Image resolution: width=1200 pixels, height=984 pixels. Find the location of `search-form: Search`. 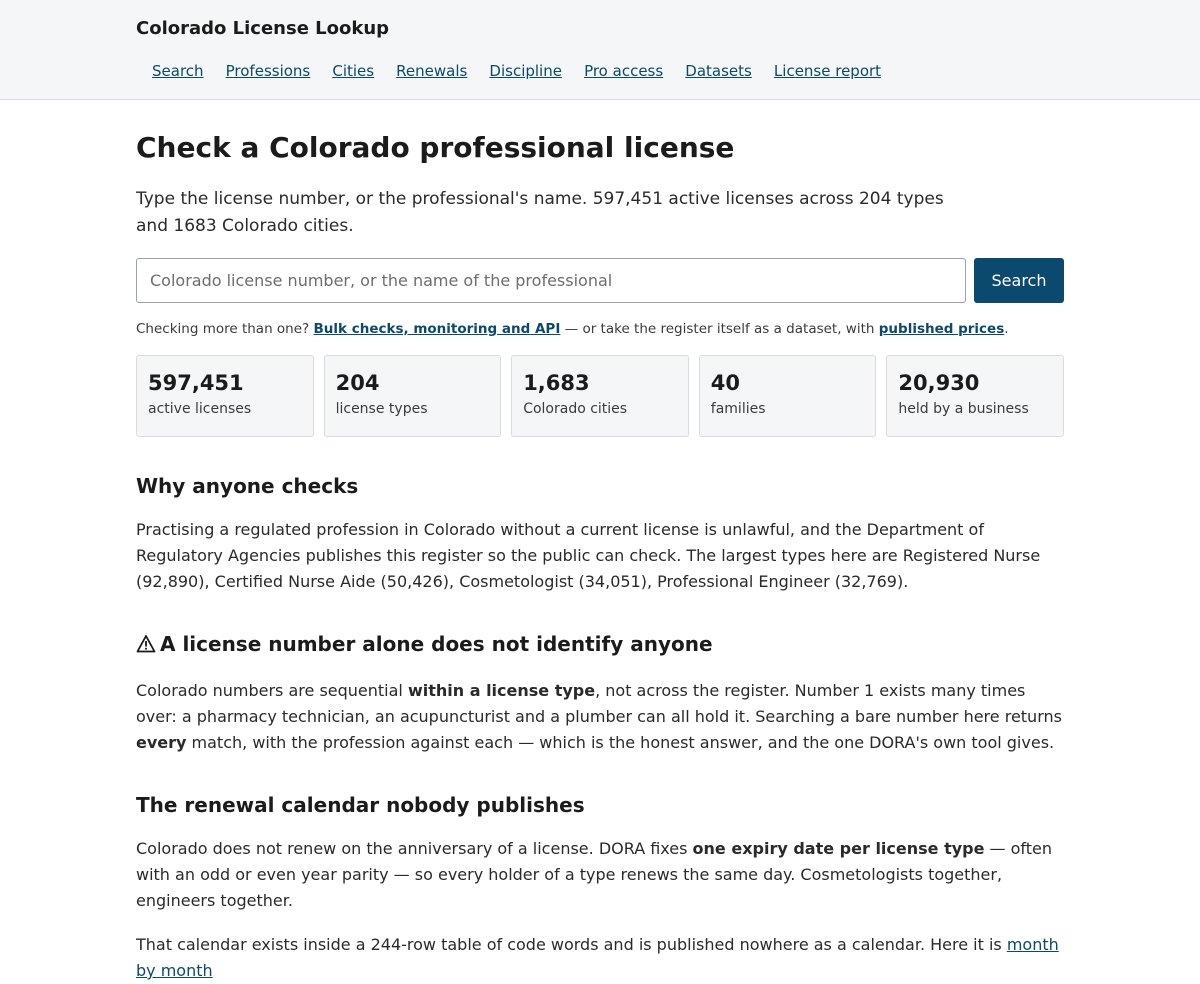

search-form: Search is located at coordinates (600, 280).